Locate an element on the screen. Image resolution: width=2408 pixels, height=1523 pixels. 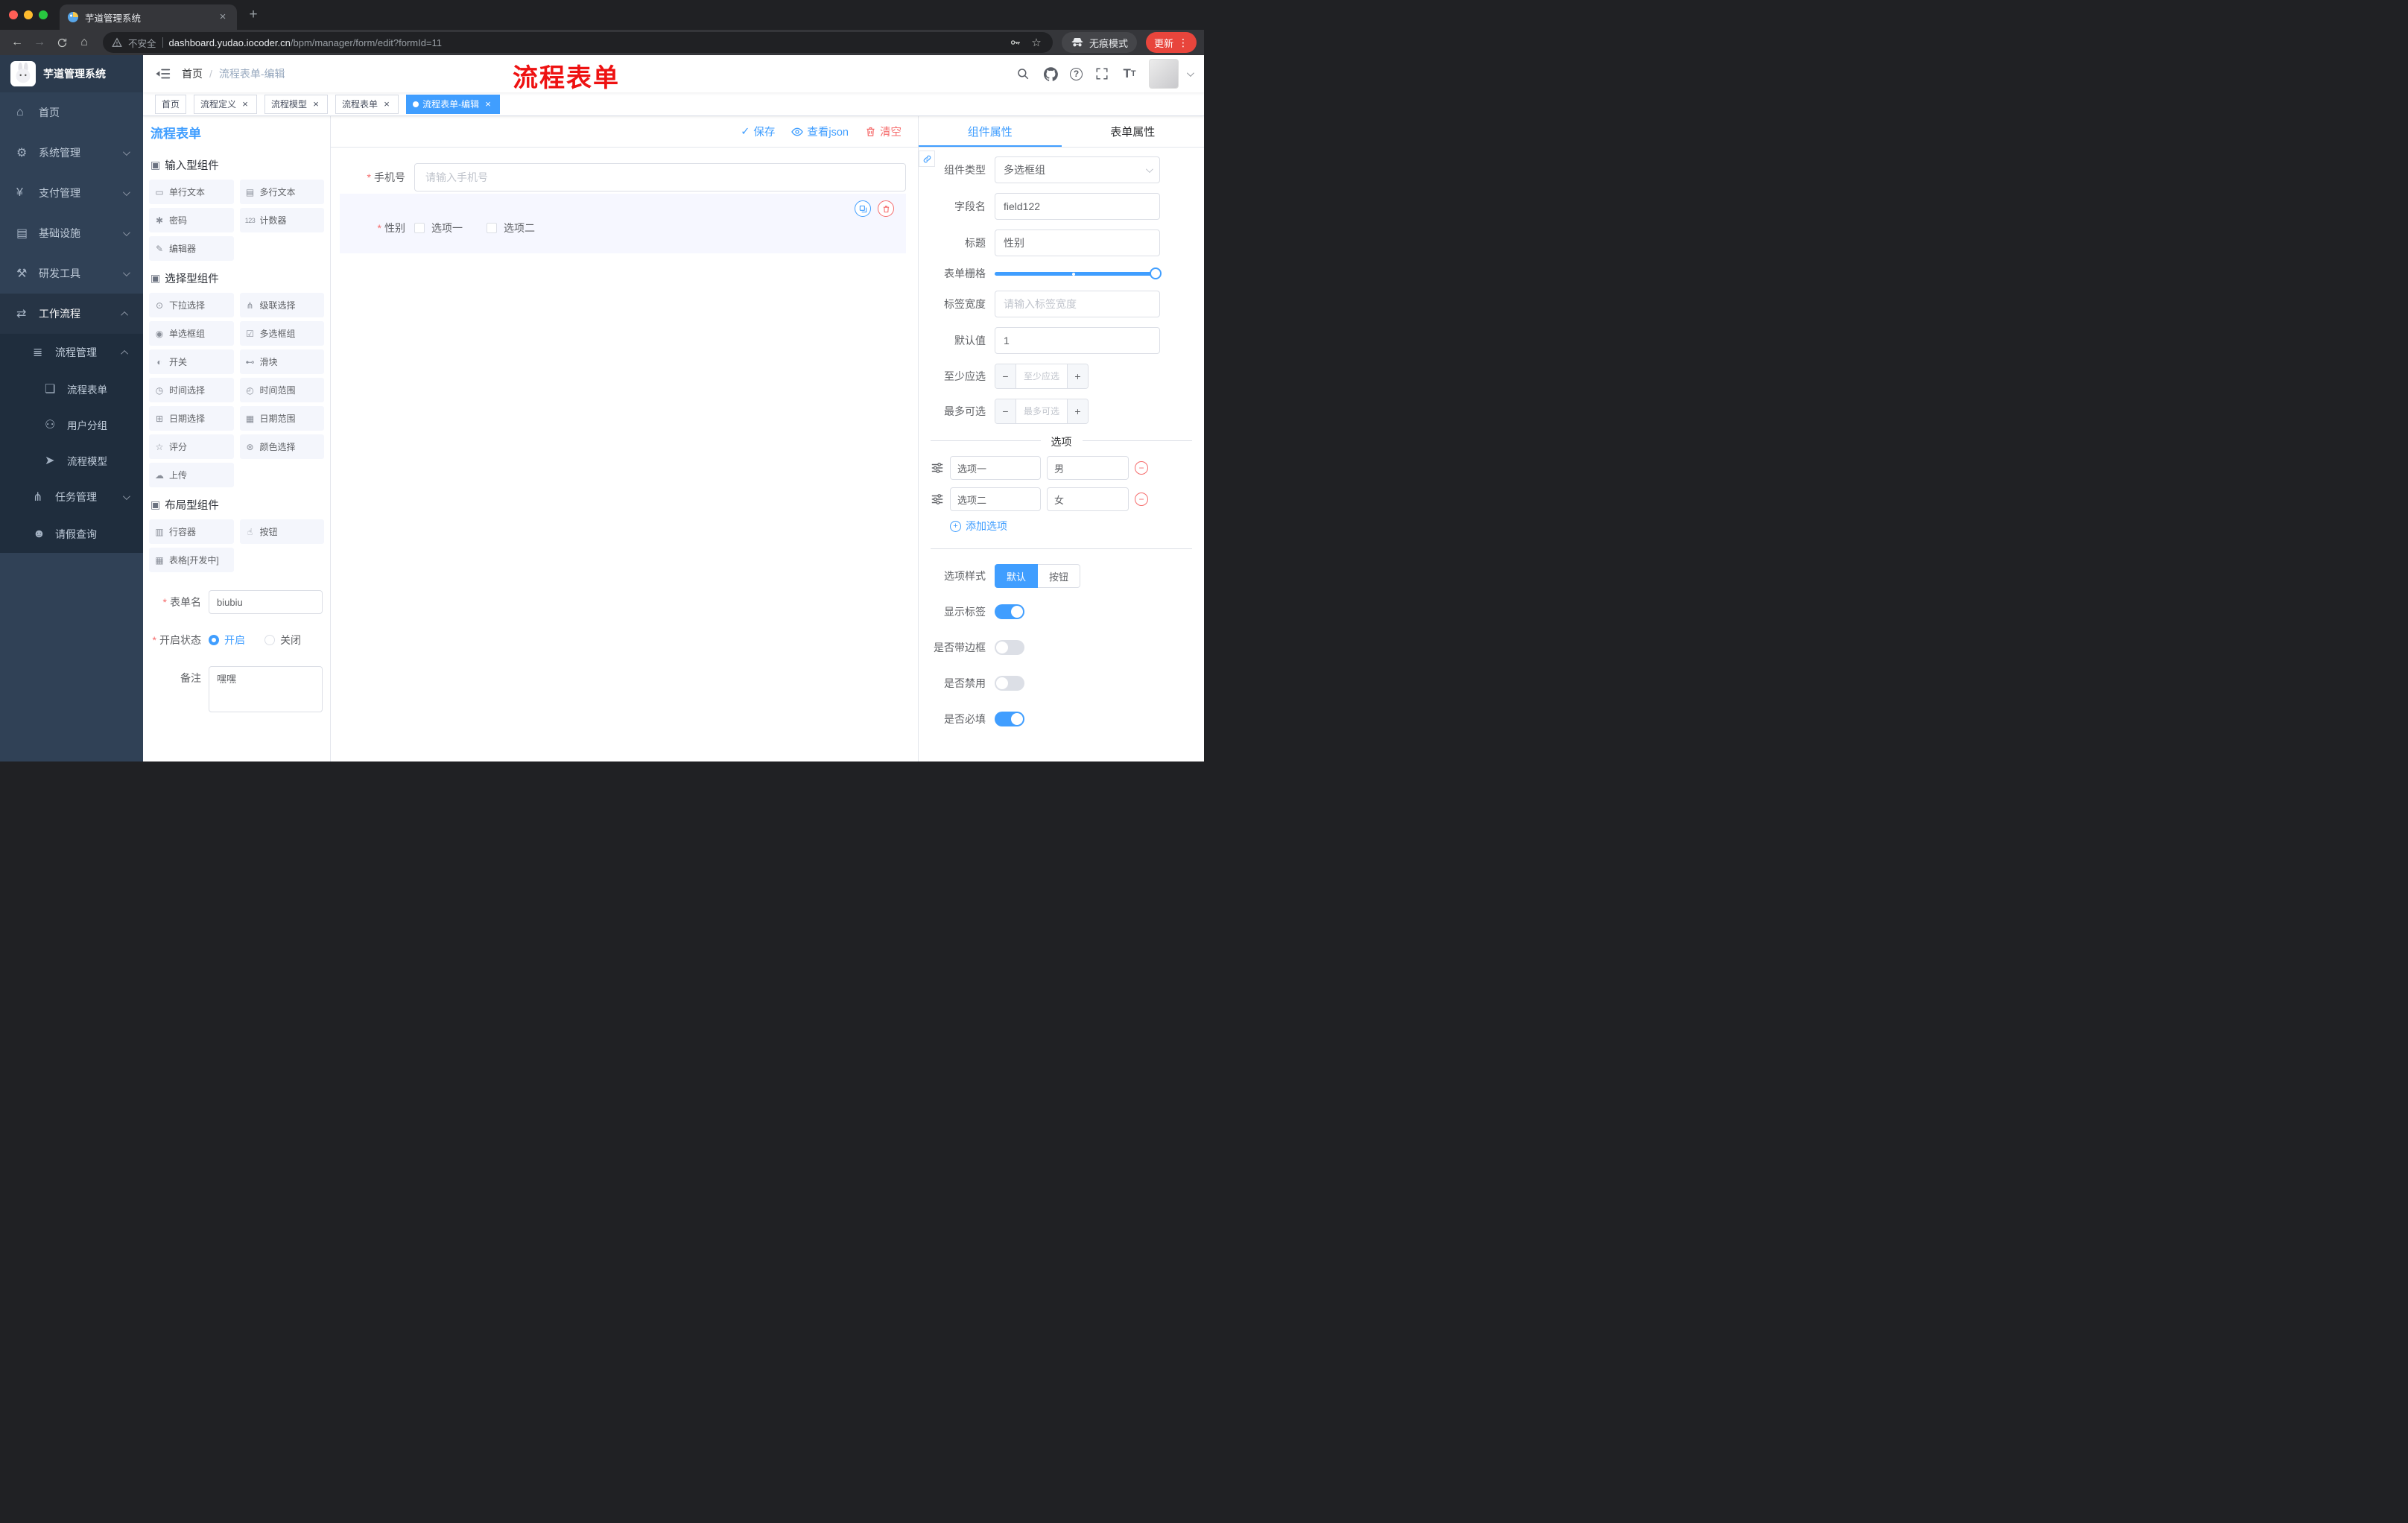
status-on-radio: 开启 is located at coordinates (227, 640).